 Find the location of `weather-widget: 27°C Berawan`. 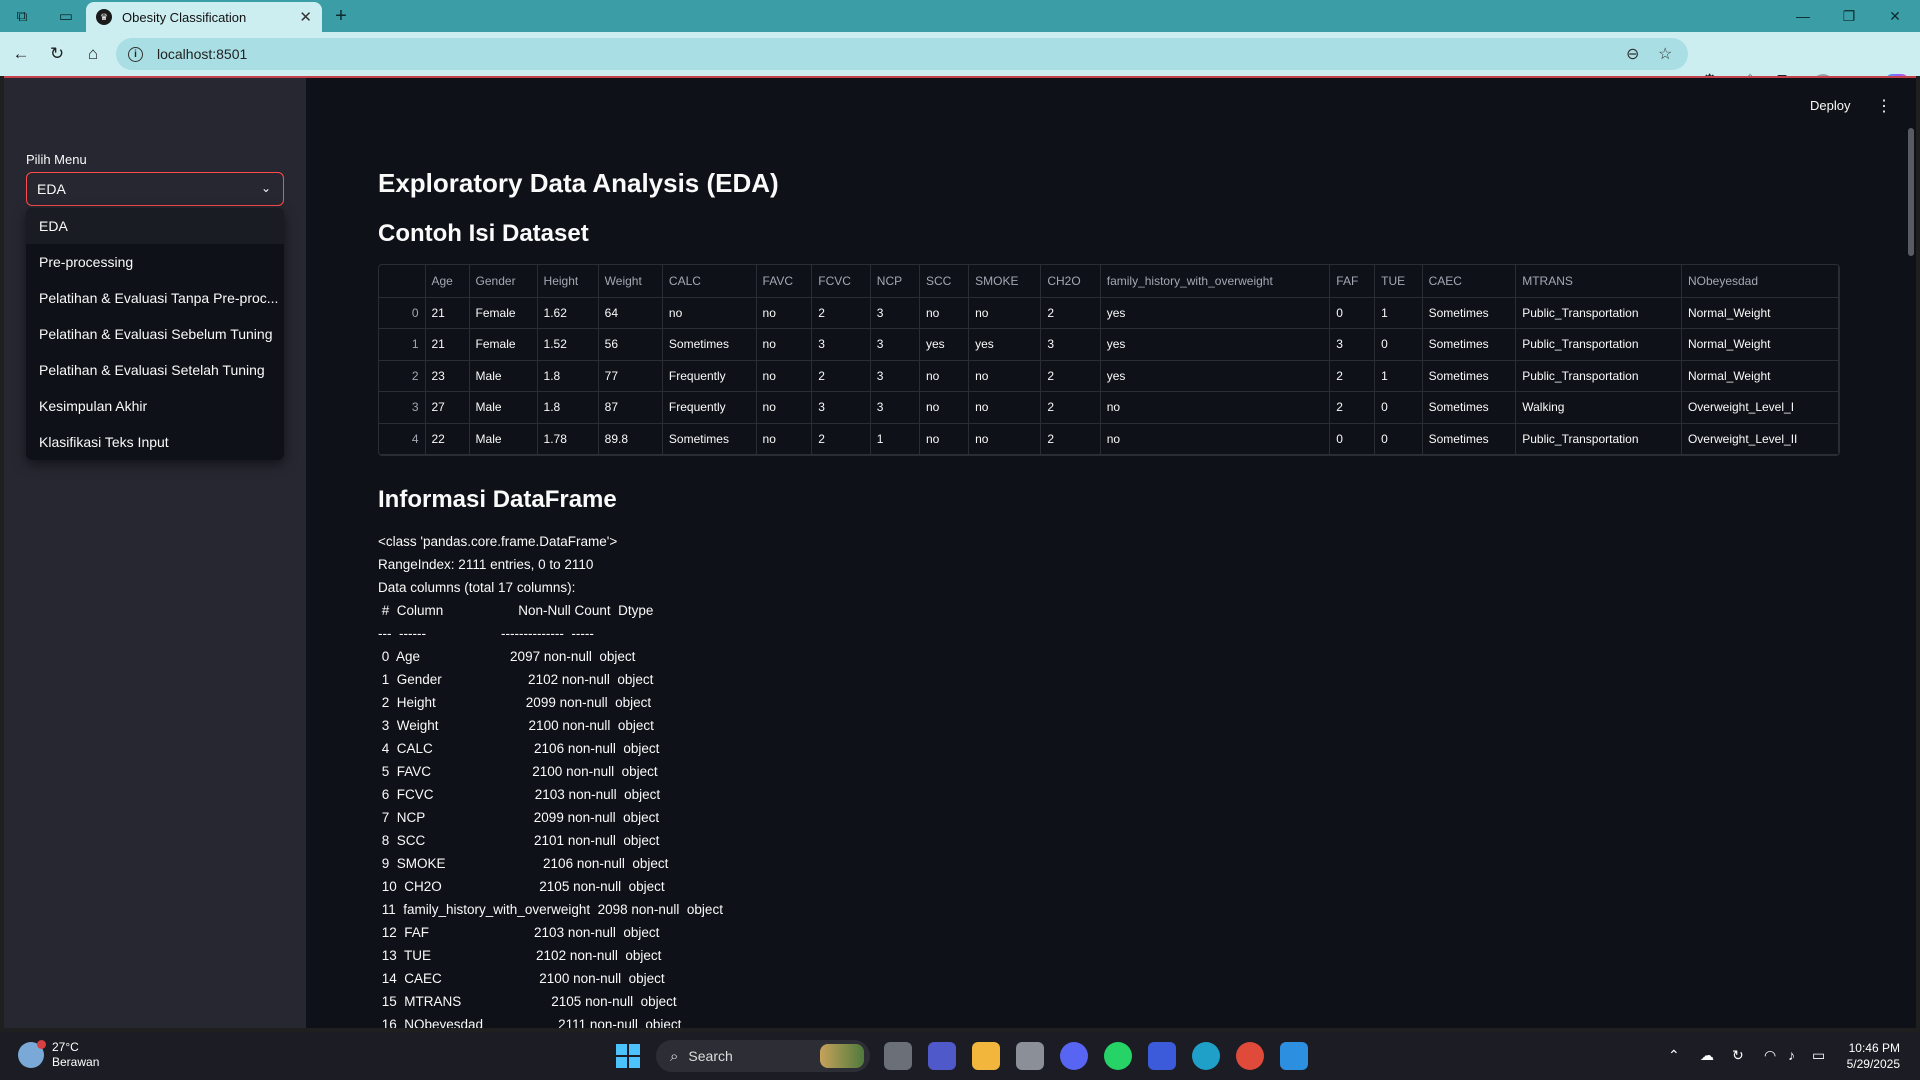

weather-widget: 27°C Berawan is located at coordinates (58, 1055).